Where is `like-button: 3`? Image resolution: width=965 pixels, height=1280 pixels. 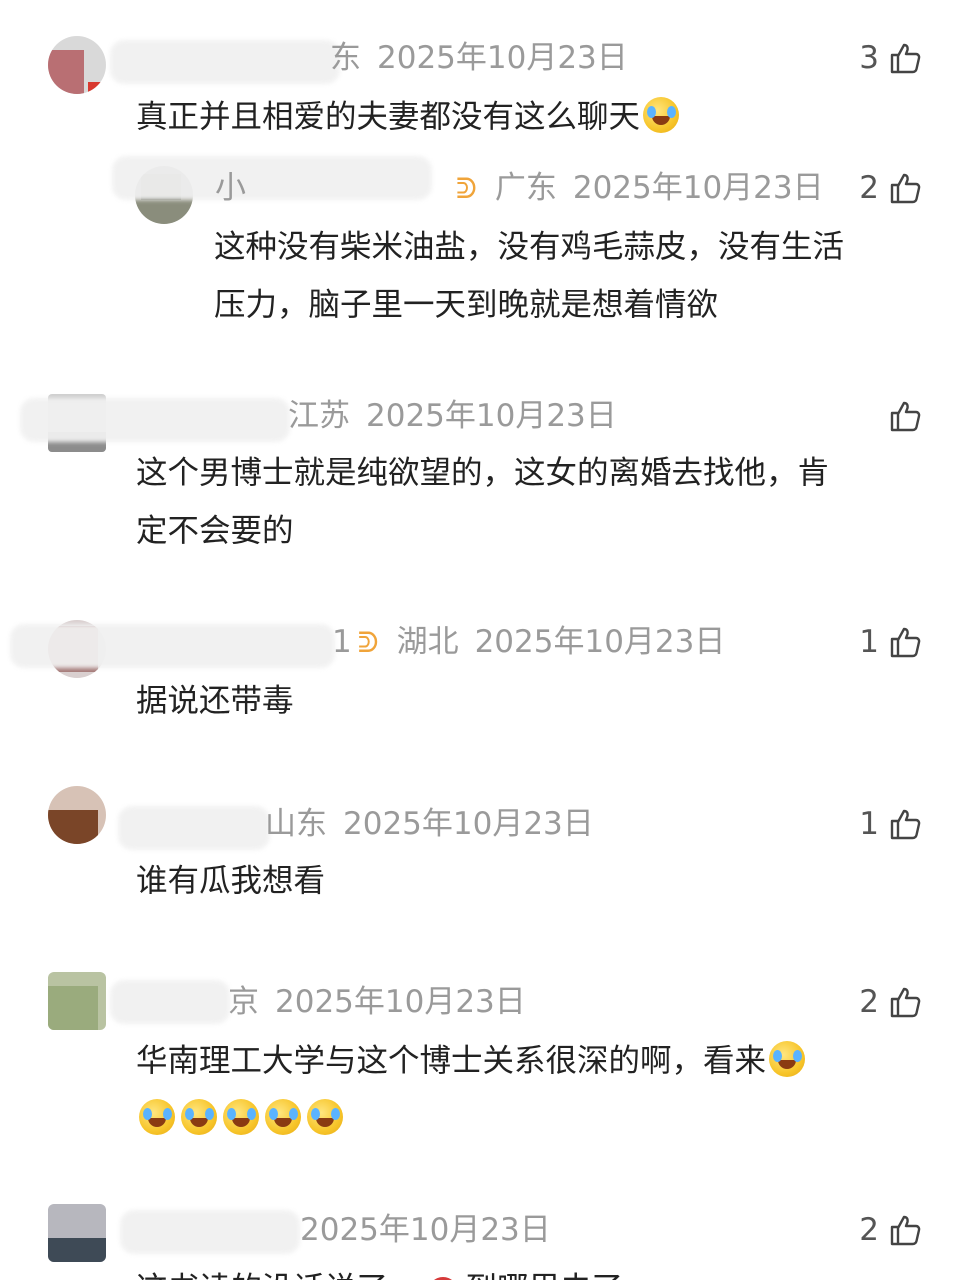
like-button: 3 is located at coordinates (891, 58).